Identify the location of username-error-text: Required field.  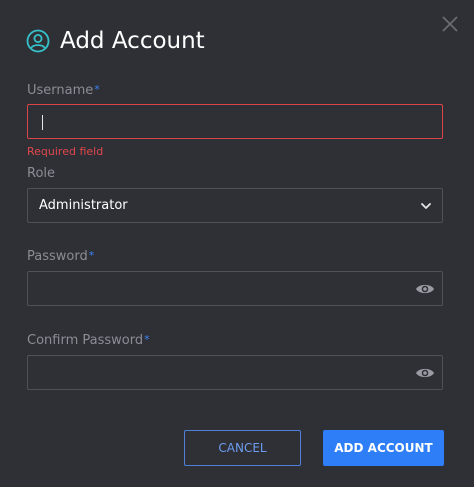
(65, 151).